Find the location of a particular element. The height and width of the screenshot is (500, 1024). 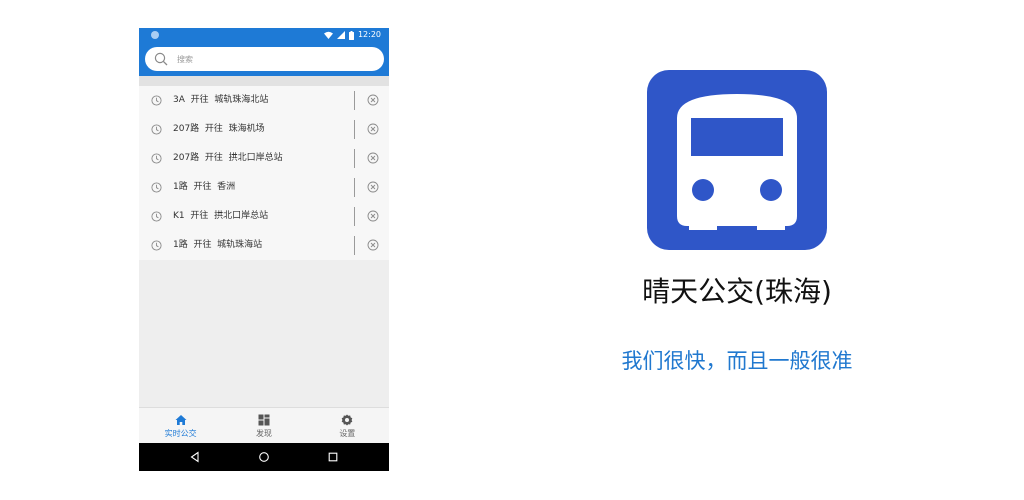

history-item-label: 3A 开往 城轨珠海北站 is located at coordinates (221, 100).